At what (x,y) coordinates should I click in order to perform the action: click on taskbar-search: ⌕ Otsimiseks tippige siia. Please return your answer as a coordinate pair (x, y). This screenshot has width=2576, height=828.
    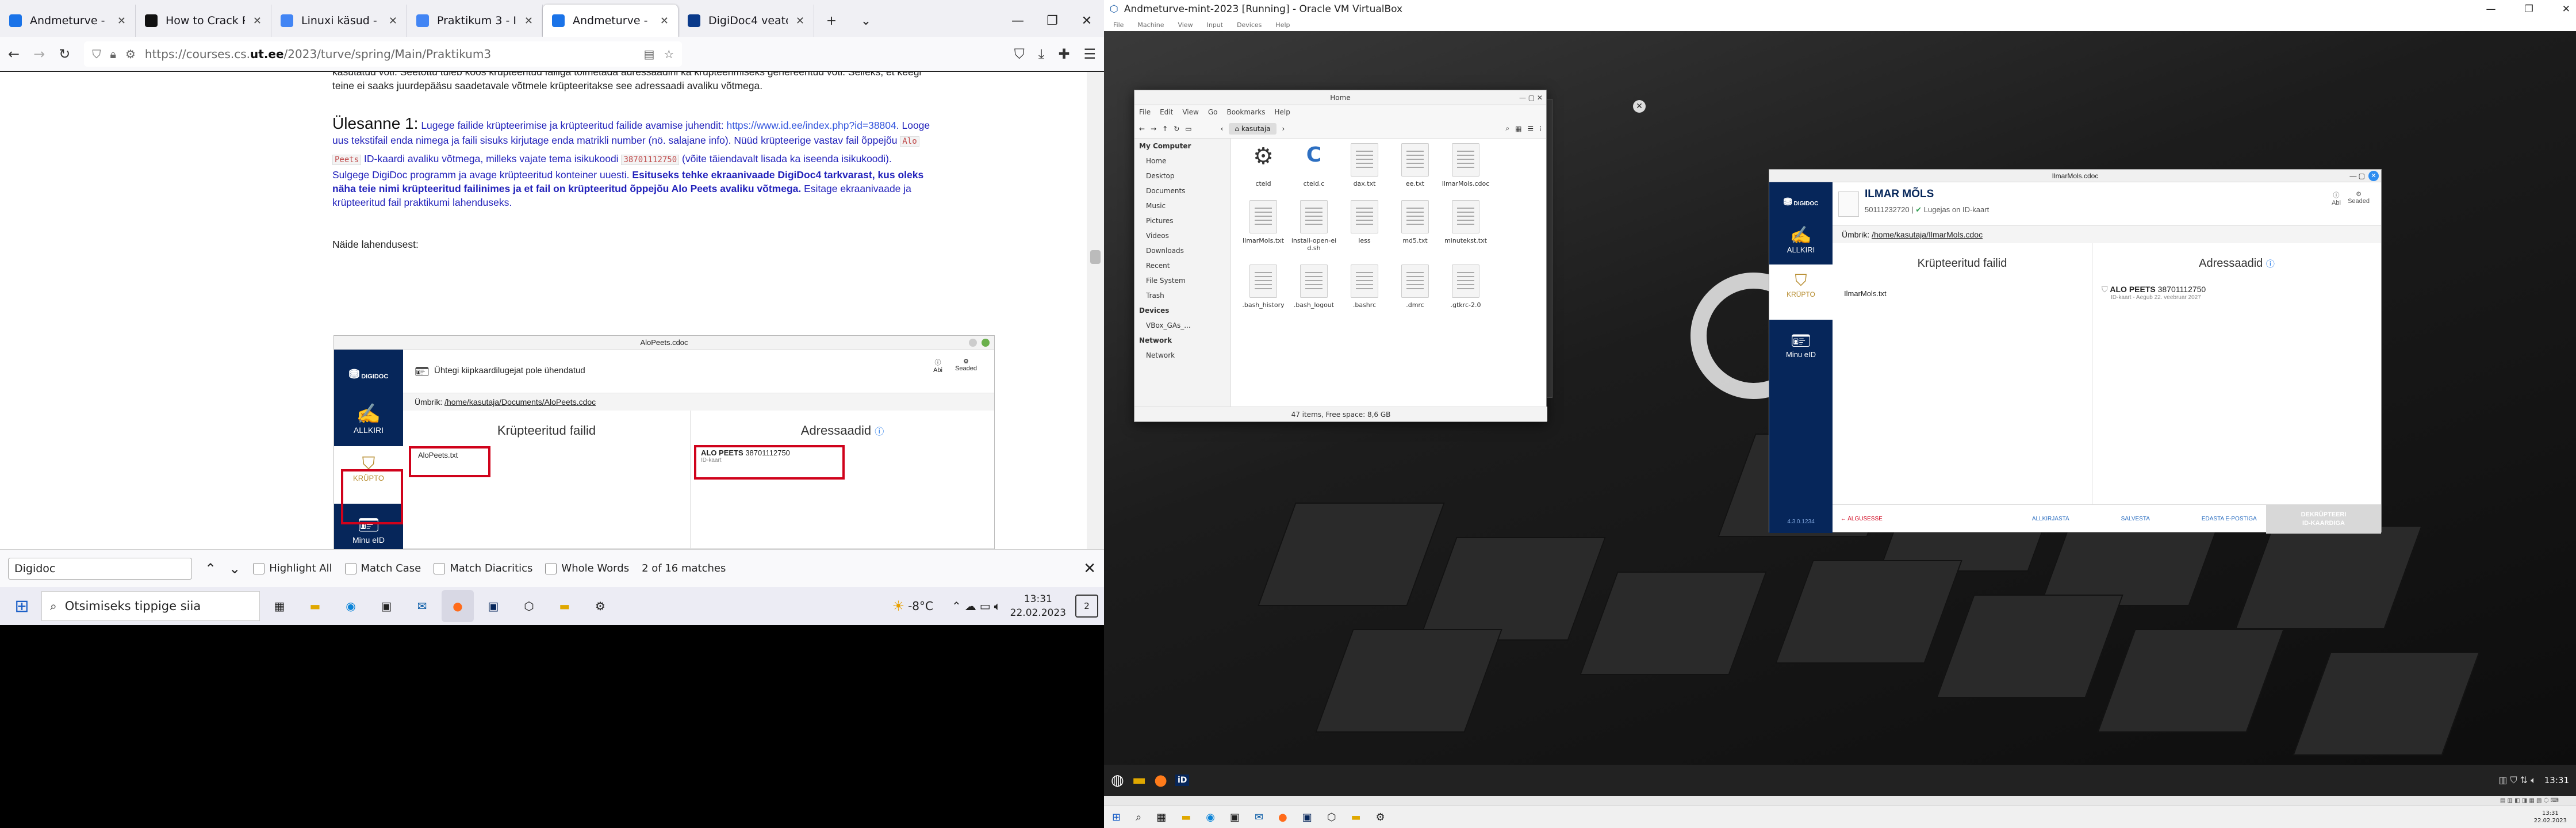
    Looking at the image, I should click on (150, 606).